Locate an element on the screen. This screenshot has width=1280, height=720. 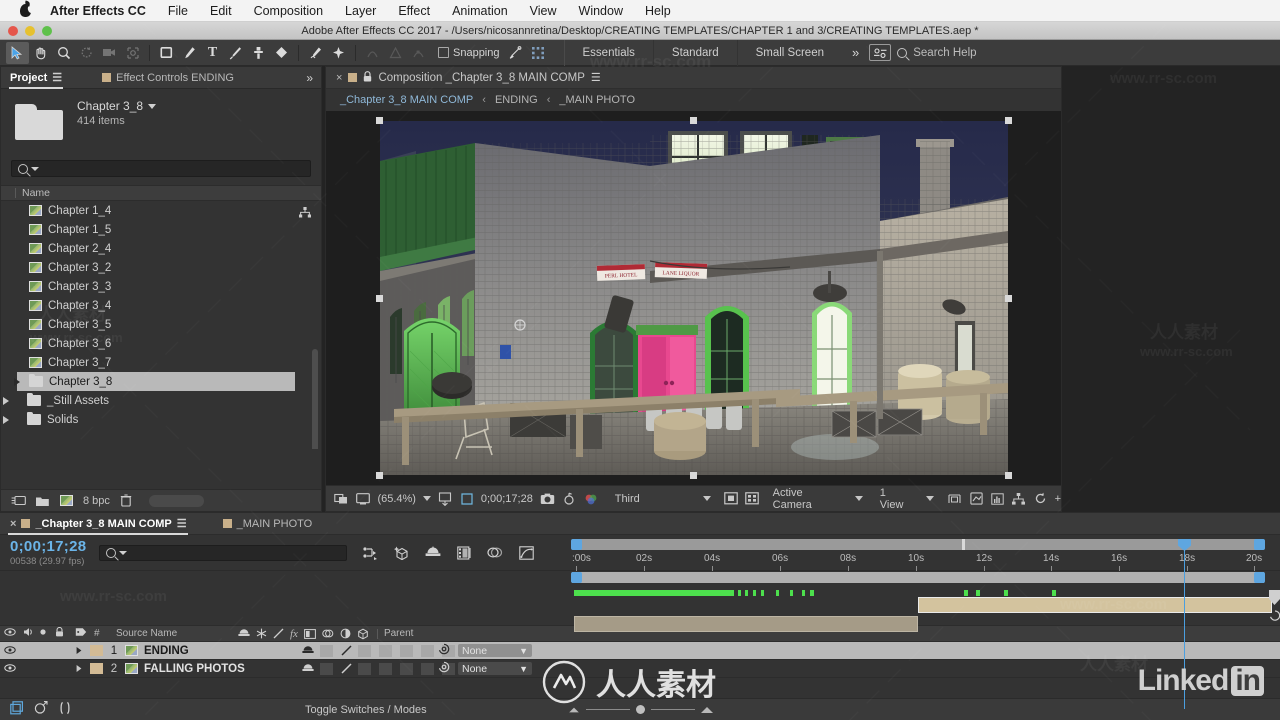
timeline-toggle-icon is located at coordinates (976, 499).